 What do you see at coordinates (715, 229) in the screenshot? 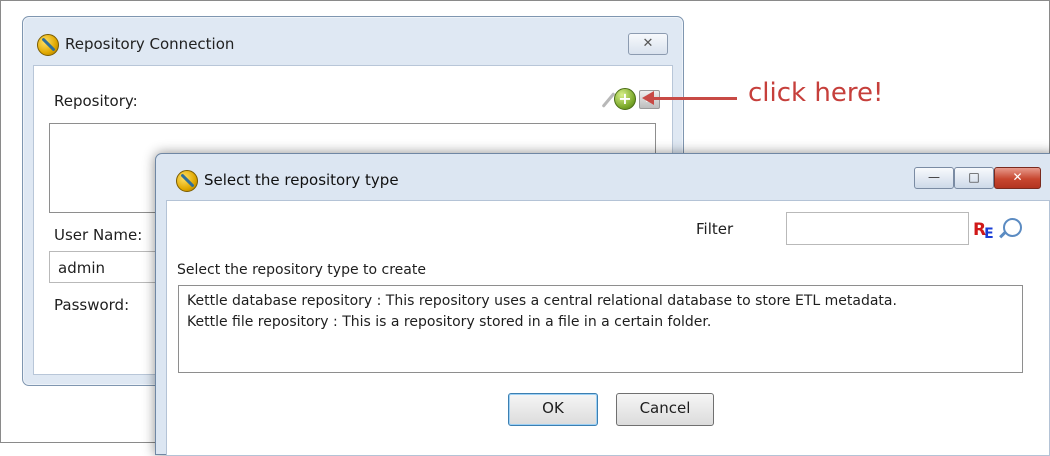
I see `filter-label: Filter` at bounding box center [715, 229].